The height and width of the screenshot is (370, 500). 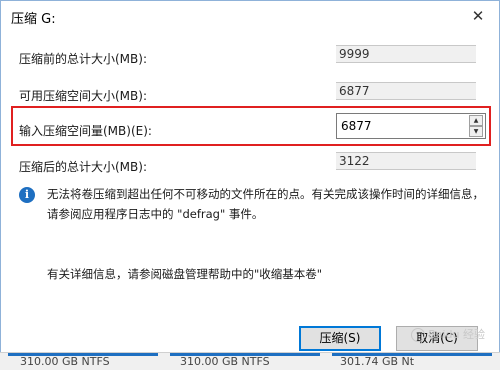 What do you see at coordinates (83, 167) in the screenshot?
I see `total-after-label: 压缩后的总计大小(MB):` at bounding box center [83, 167].